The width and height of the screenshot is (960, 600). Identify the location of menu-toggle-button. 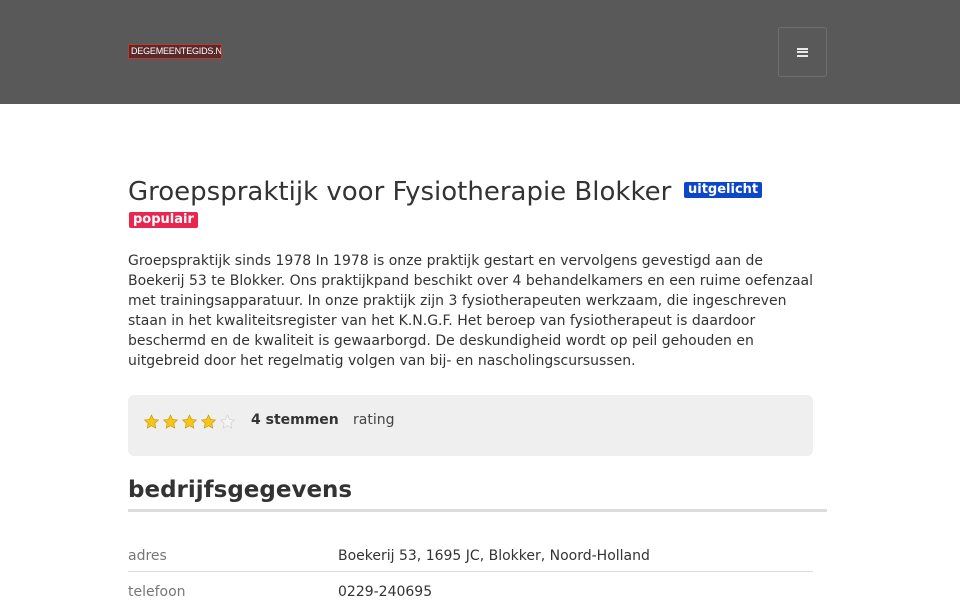
(802, 52).